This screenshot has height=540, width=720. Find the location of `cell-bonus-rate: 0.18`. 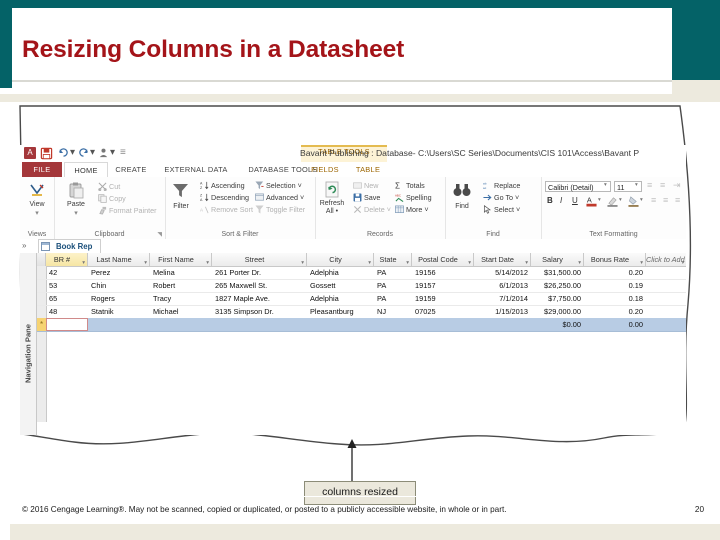

cell-bonus-rate: 0.18 is located at coordinates (615, 298).